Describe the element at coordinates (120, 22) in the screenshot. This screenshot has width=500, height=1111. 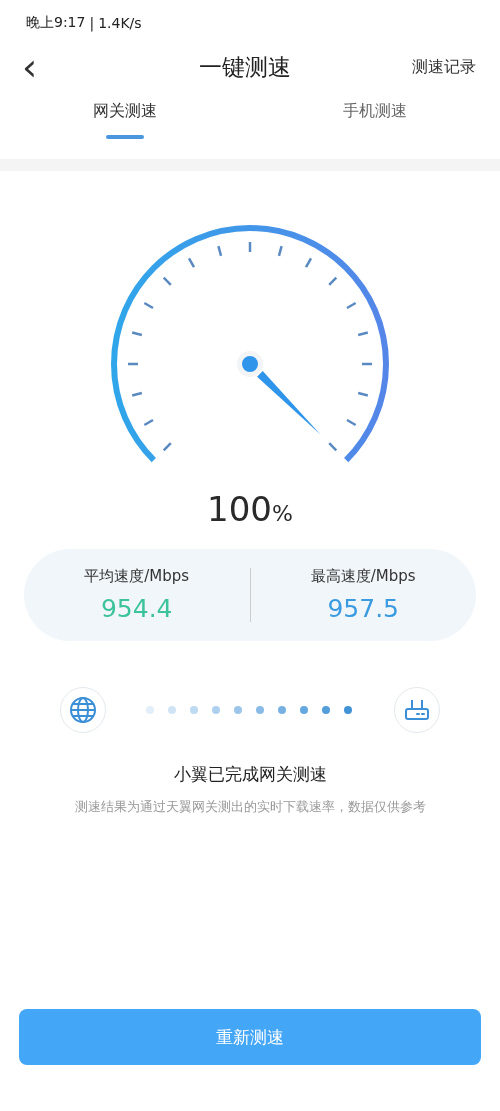
I see `network-speed: 1.4K/s` at that location.